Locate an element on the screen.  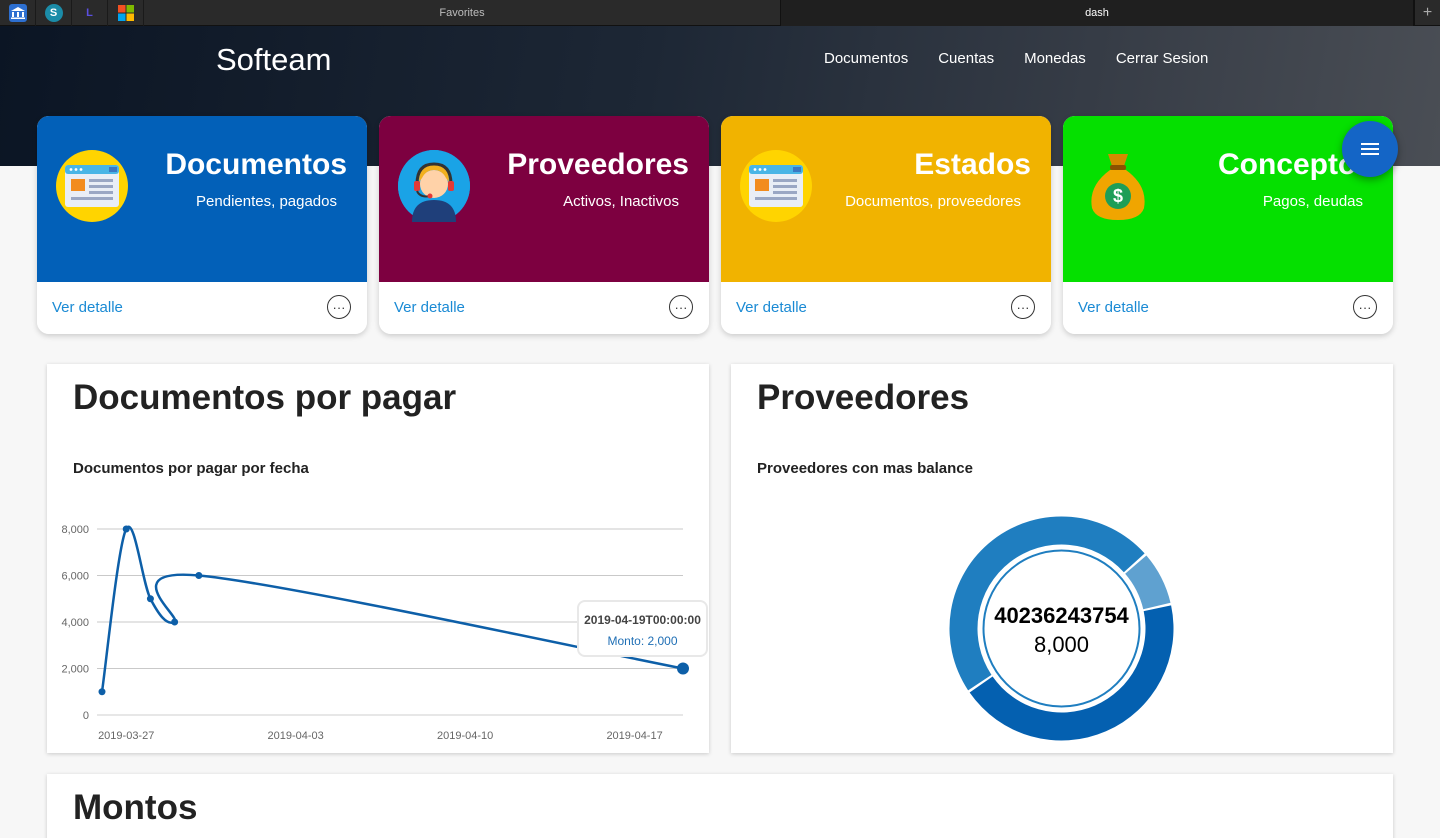
brand-logo: Softeam is located at coordinates (273, 60).